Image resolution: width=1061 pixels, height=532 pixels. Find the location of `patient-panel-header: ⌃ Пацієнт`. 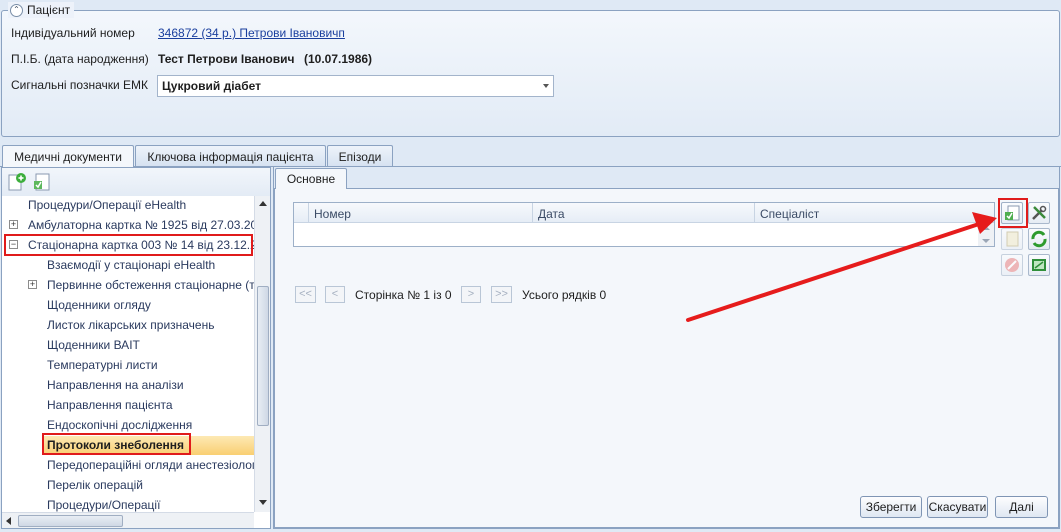

patient-panel-header: ⌃ Пацієнт is located at coordinates (41, 10).